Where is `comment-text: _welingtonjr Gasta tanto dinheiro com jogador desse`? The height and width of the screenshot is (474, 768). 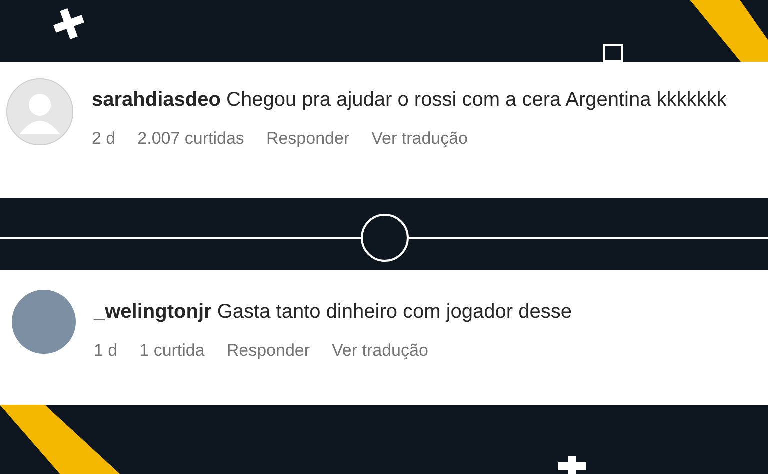
comment-text: _welingtonjr Gasta tanto dinheiro com jogador desse is located at coordinates (334, 312).